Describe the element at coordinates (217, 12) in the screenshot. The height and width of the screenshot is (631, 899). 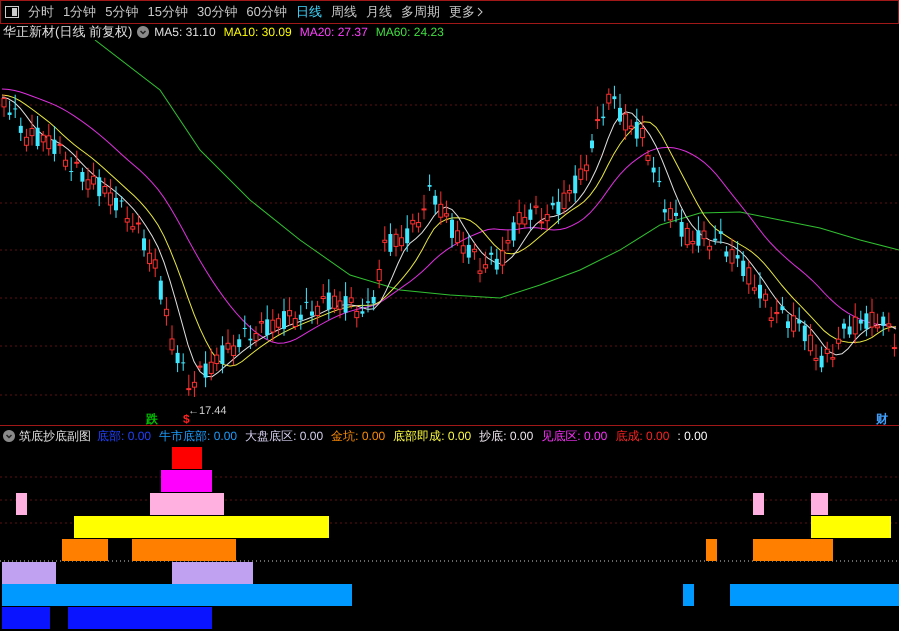
I see `period-tab: 30分钟` at that location.